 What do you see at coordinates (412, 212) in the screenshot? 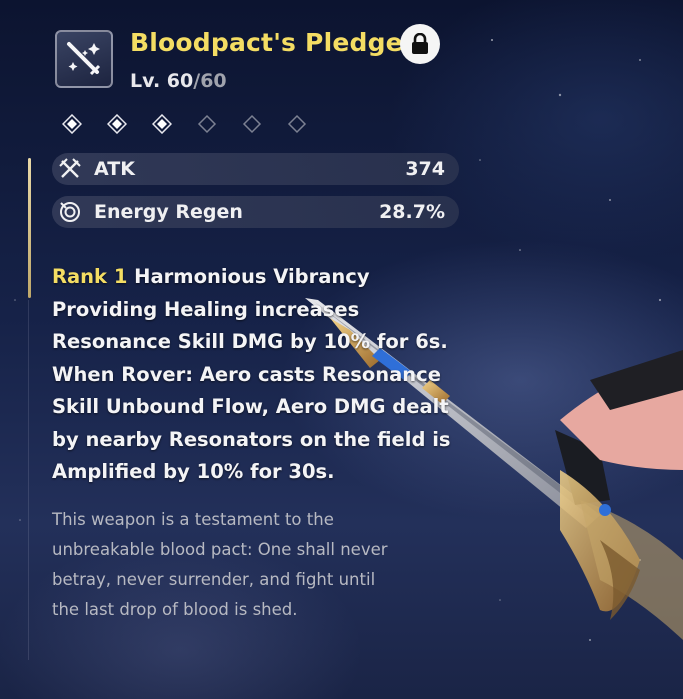
I see `stat-value: 28.7%` at bounding box center [412, 212].